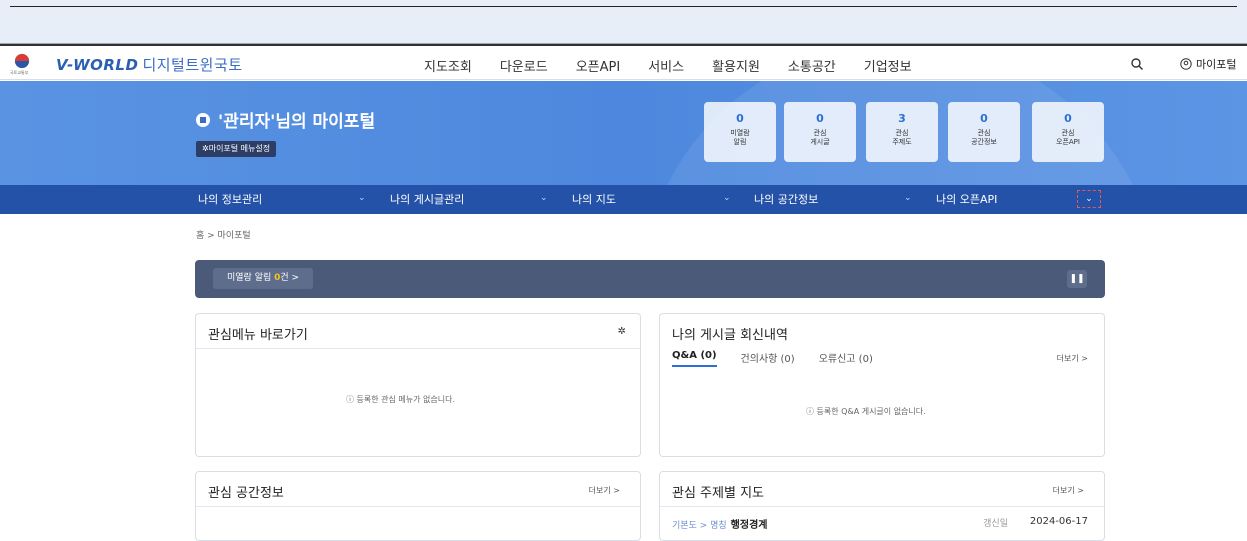 The height and width of the screenshot is (541, 1247). What do you see at coordinates (223, 234) in the screenshot?
I see `breadcrumb: 홈 > 마이포털` at bounding box center [223, 234].